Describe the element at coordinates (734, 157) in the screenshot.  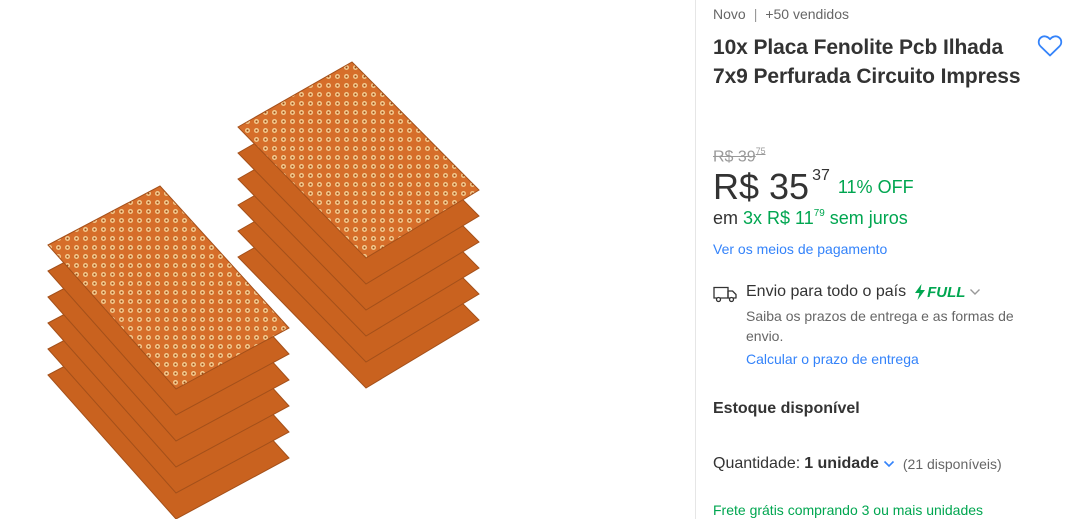
I see `original-price-main: R$ 39` at that location.